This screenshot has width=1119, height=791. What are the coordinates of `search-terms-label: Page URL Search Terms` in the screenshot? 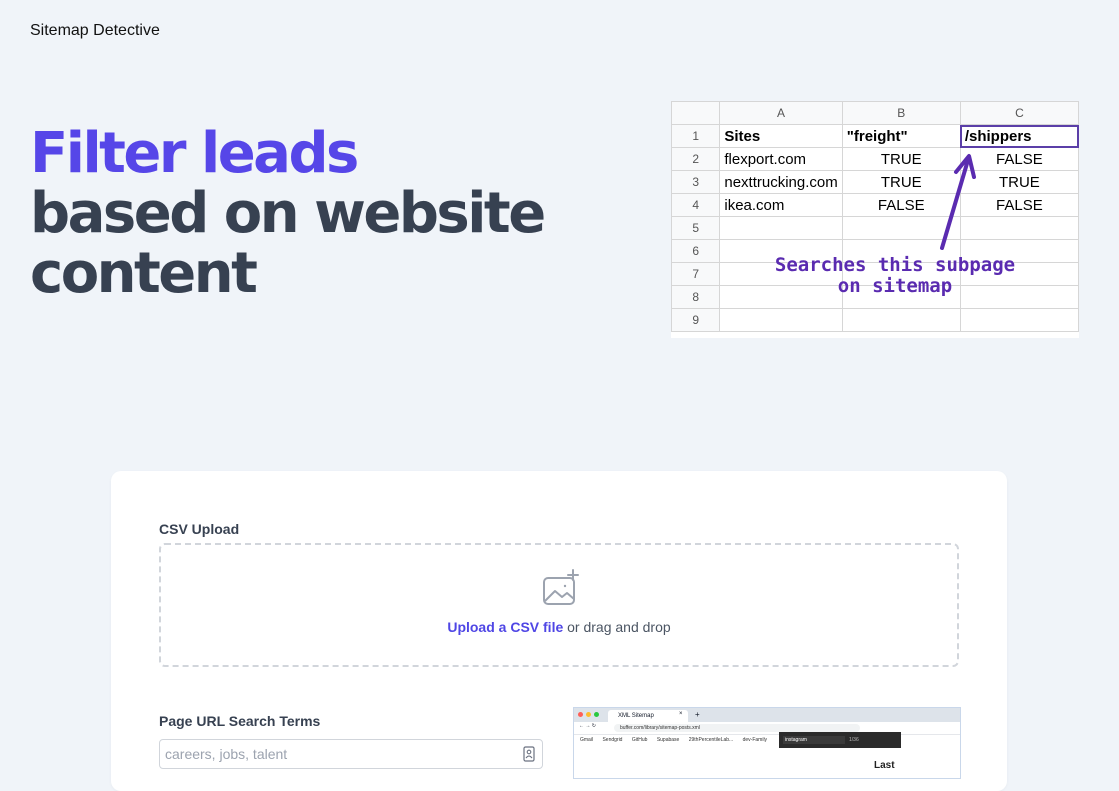 It's located at (240, 721).